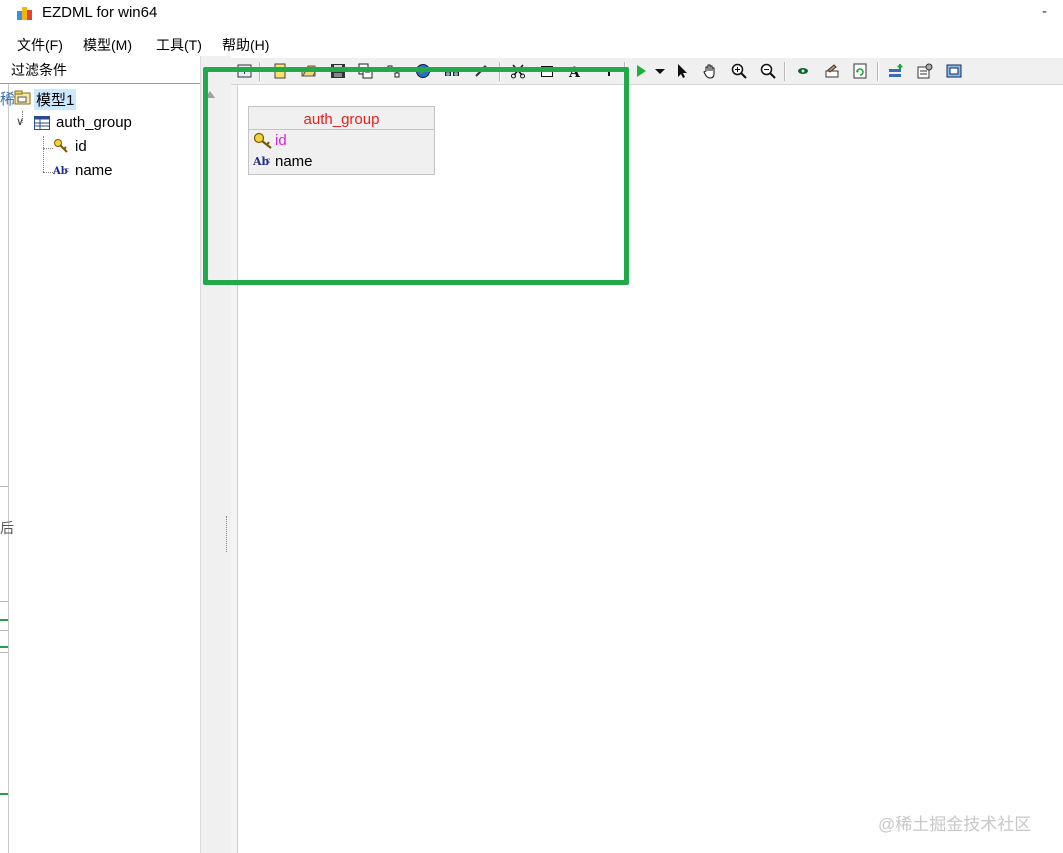 The image size is (1063, 853). Describe the element at coordinates (94, 170) in the screenshot. I see `tree-label-field-name: name` at that location.